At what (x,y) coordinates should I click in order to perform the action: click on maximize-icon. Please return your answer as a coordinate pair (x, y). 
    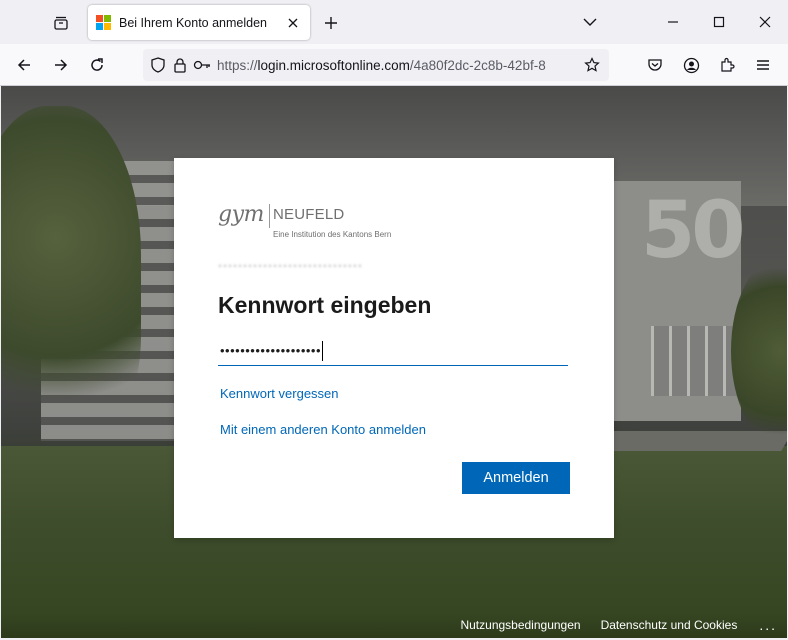
    Looking at the image, I should click on (719, 22).